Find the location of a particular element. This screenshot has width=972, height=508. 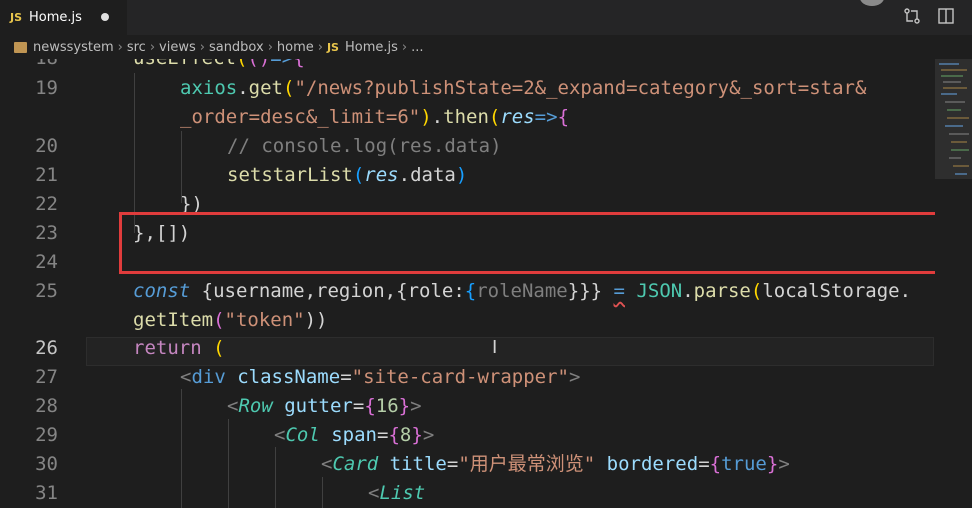

tab-home-js: JS Home.js is located at coordinates (63, 17).